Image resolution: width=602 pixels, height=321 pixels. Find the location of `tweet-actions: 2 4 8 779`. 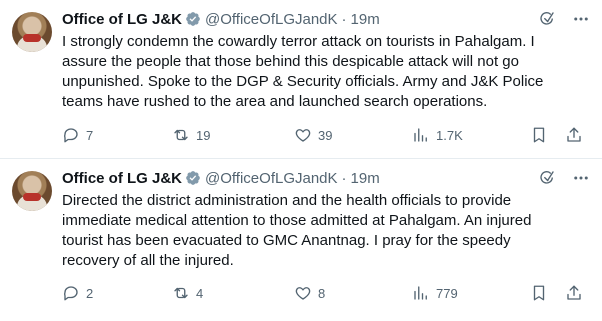

tweet-actions: 2 4 8 779 is located at coordinates (326, 293).